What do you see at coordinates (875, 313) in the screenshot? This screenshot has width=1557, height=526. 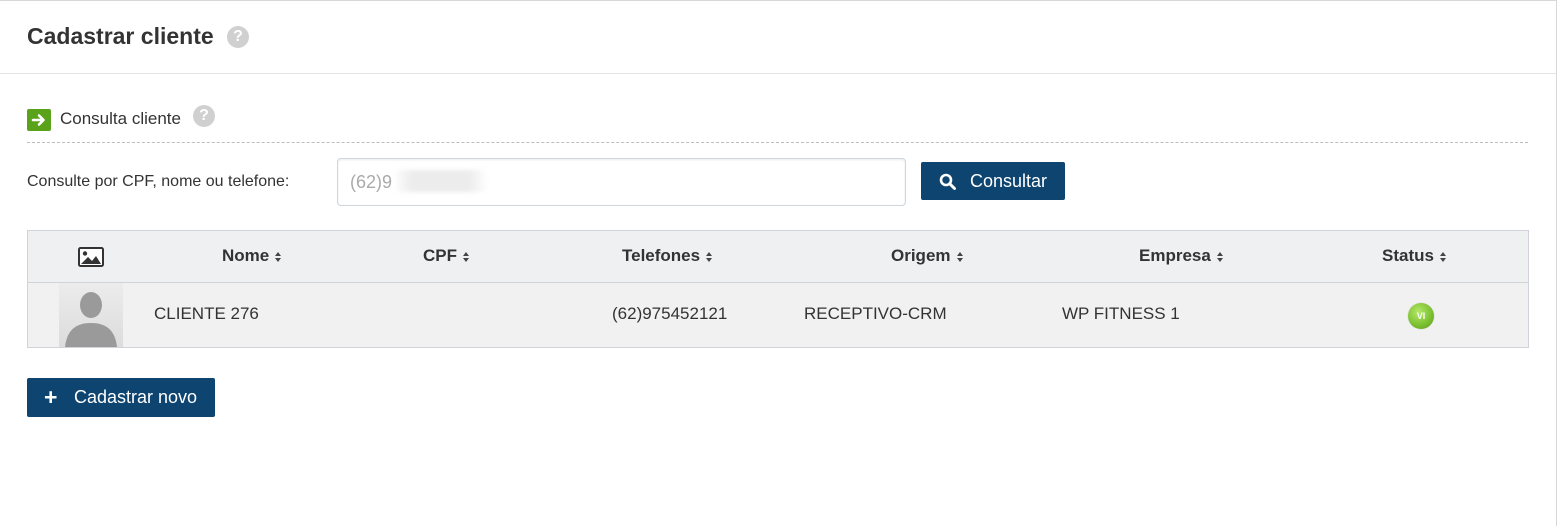 I see `cell-origem: RECEPTIVO-CRM` at bounding box center [875, 313].